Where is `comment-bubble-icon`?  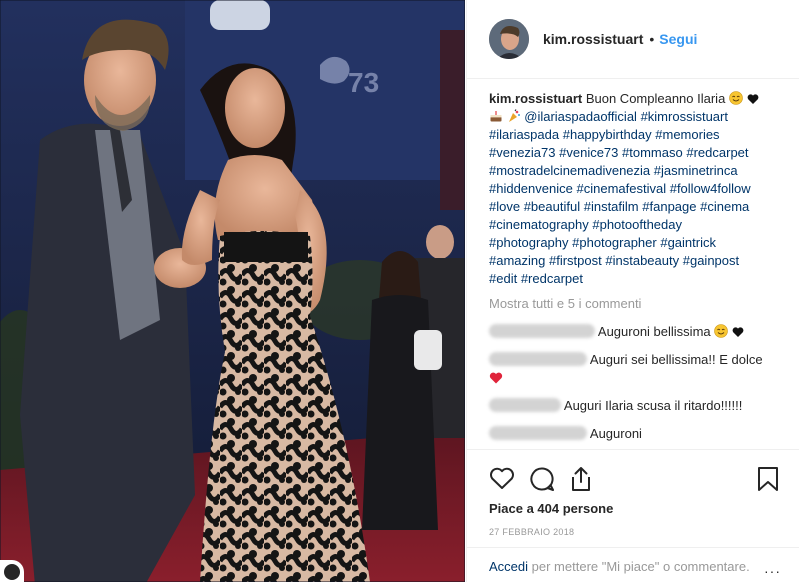
comment-bubble-icon is located at coordinates (542, 479).